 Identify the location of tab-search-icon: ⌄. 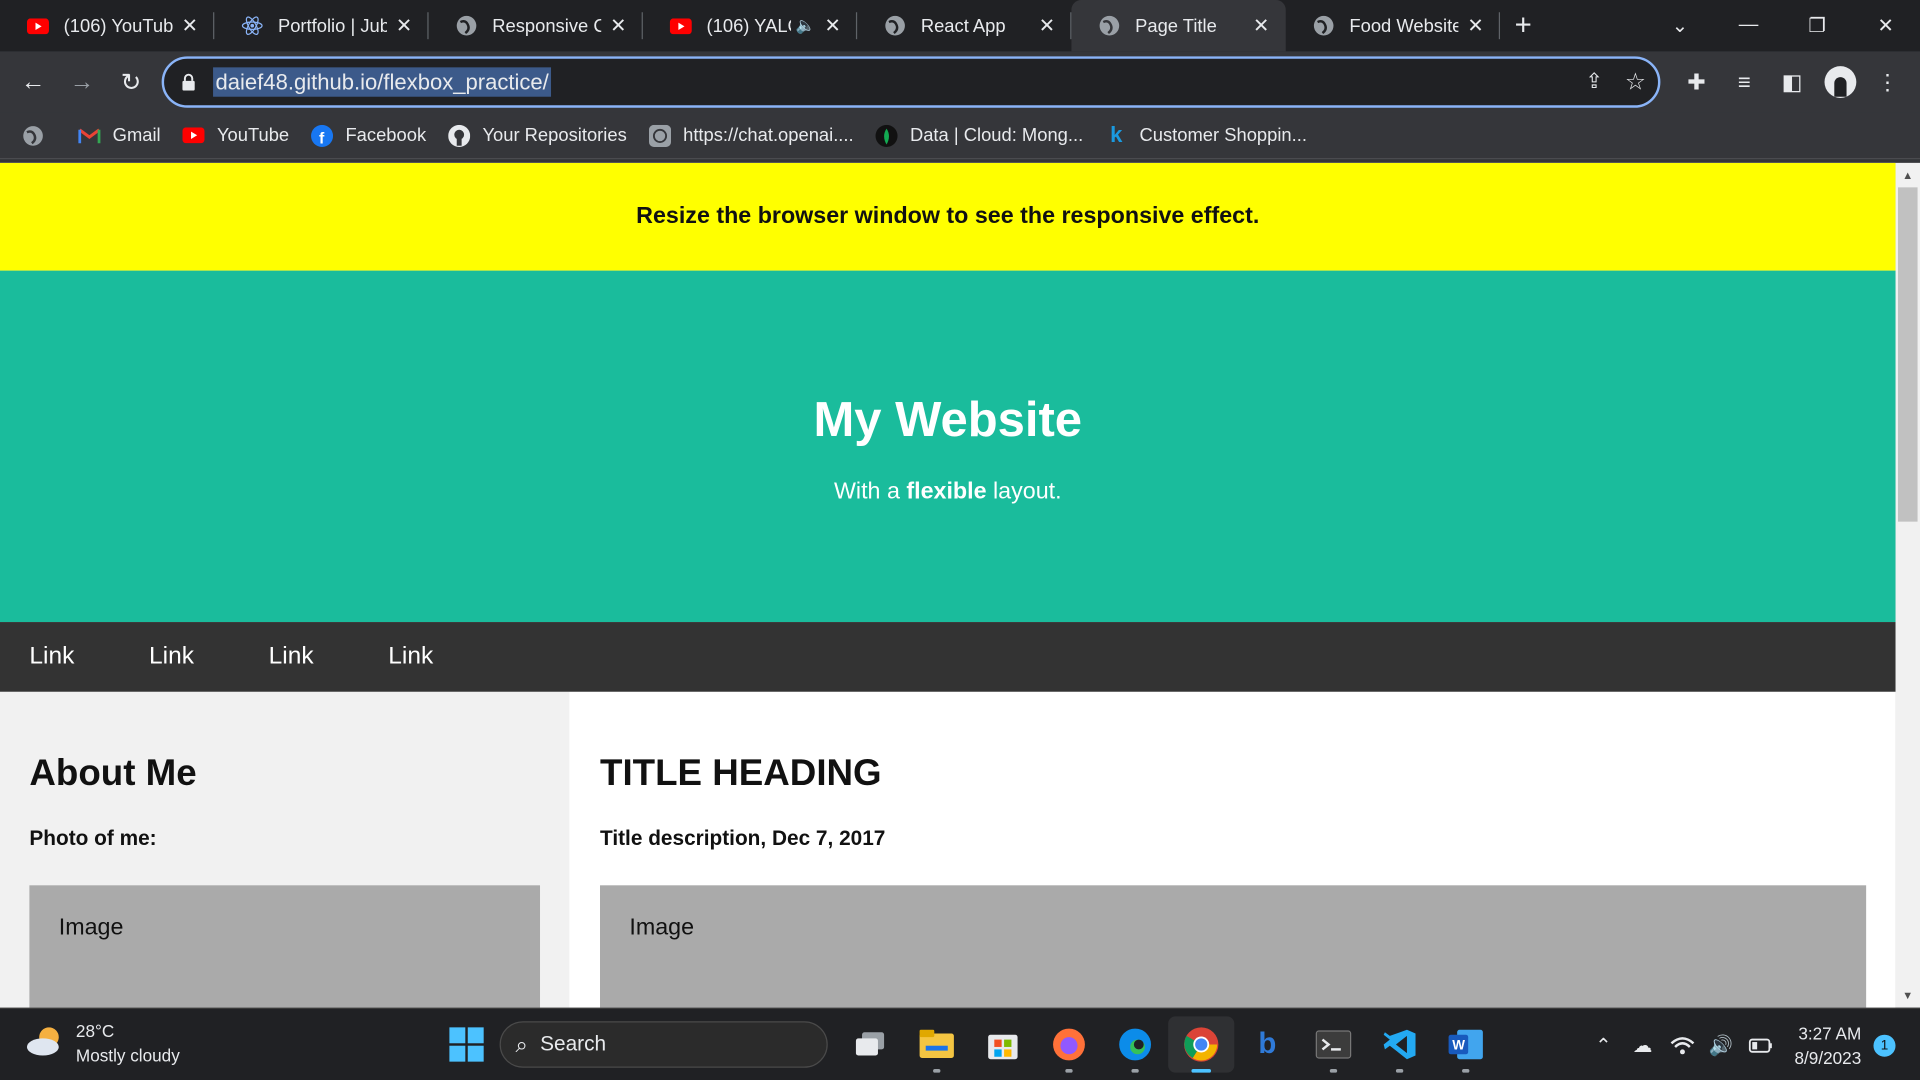
(1680, 25).